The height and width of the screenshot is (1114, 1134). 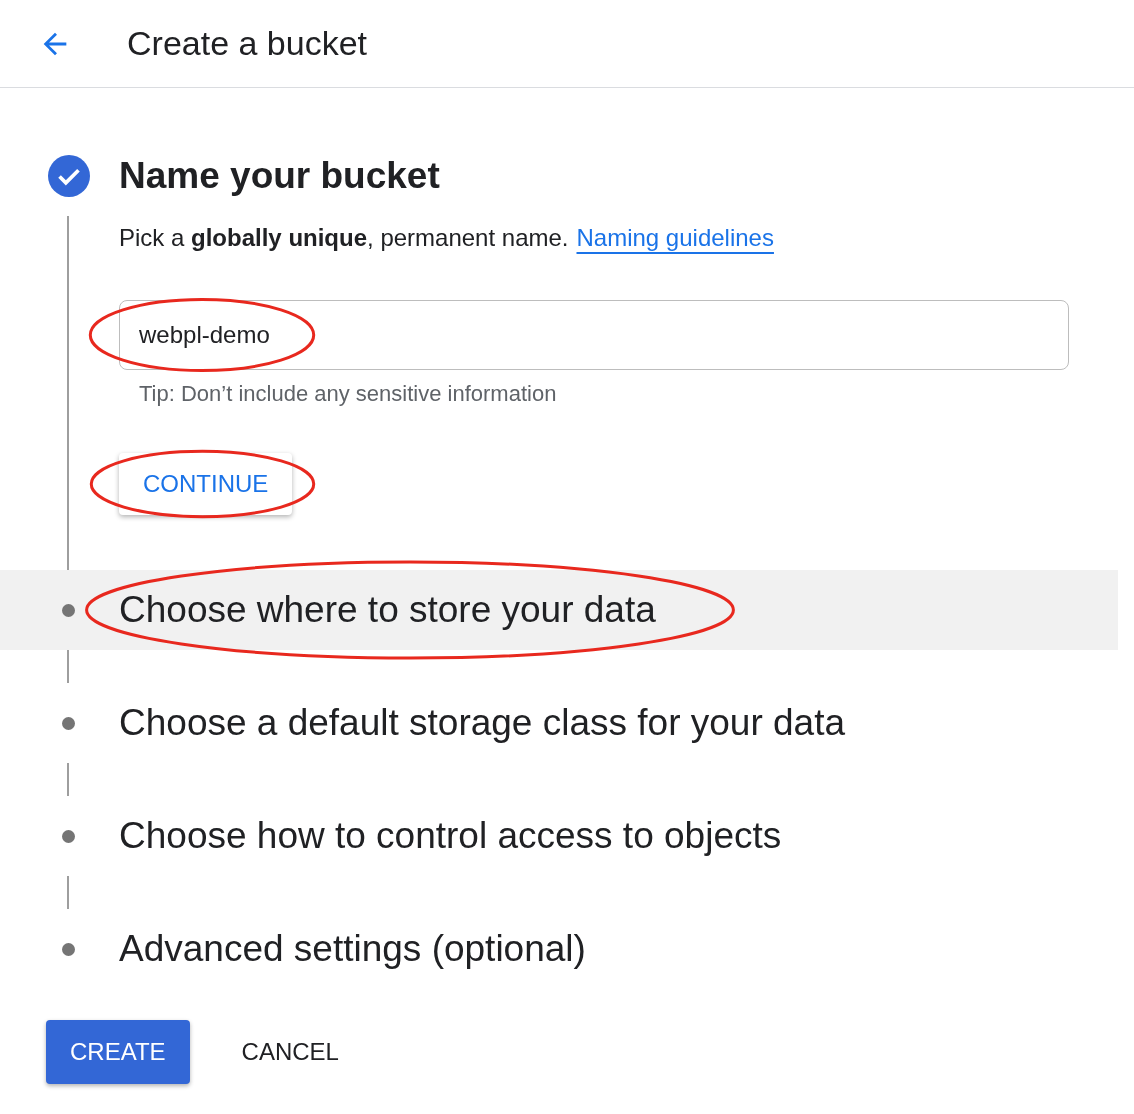 I want to click on page-title: Create a bucket, so click(x=247, y=43).